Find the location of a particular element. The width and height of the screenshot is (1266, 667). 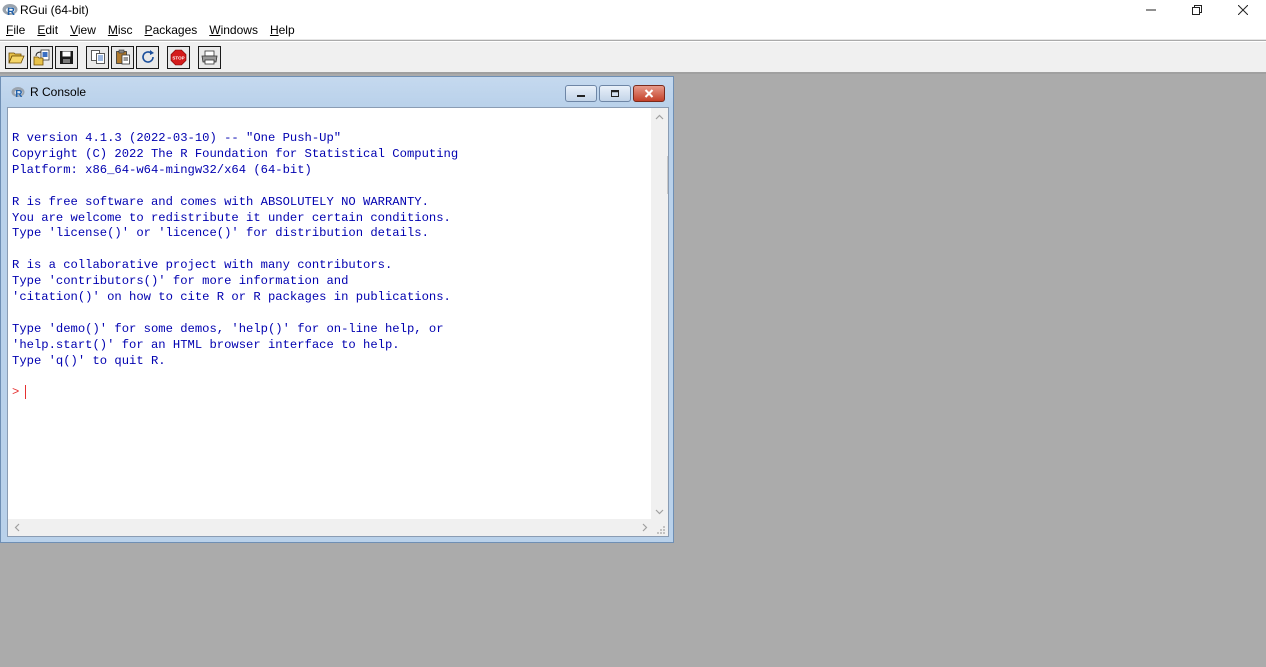

scroll-down-icon is located at coordinates (659, 511).